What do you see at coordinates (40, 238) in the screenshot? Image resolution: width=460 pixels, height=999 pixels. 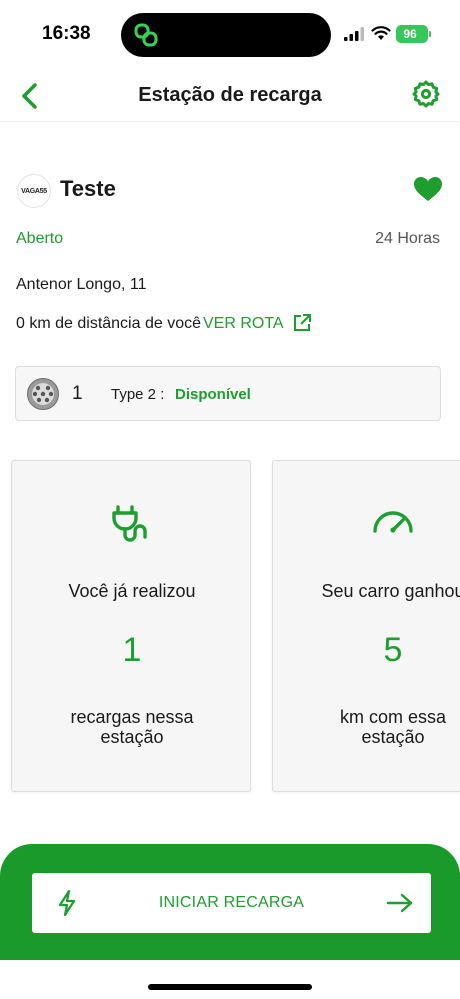 I see `open-status: Aberto` at bounding box center [40, 238].